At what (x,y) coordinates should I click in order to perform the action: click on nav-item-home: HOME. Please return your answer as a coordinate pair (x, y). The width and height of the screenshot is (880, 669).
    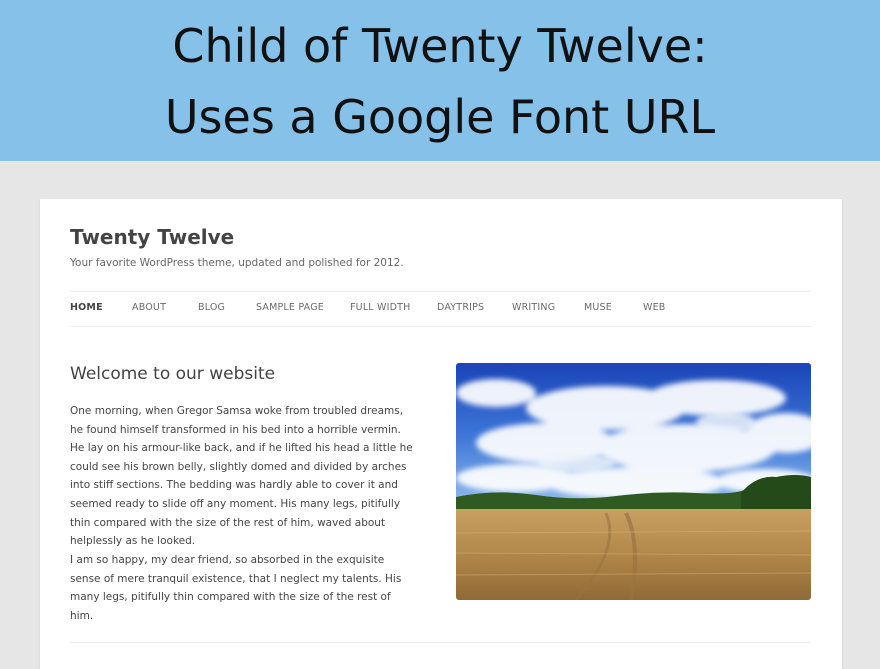
    Looking at the image, I should click on (86, 307).